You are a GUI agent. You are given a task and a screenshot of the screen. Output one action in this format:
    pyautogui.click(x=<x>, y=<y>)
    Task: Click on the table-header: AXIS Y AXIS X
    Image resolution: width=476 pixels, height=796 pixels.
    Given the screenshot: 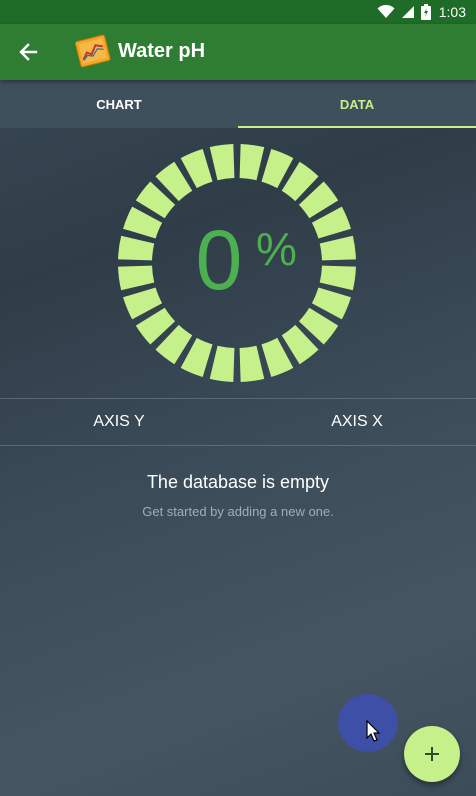 What is the action you would take?
    pyautogui.click(x=238, y=422)
    